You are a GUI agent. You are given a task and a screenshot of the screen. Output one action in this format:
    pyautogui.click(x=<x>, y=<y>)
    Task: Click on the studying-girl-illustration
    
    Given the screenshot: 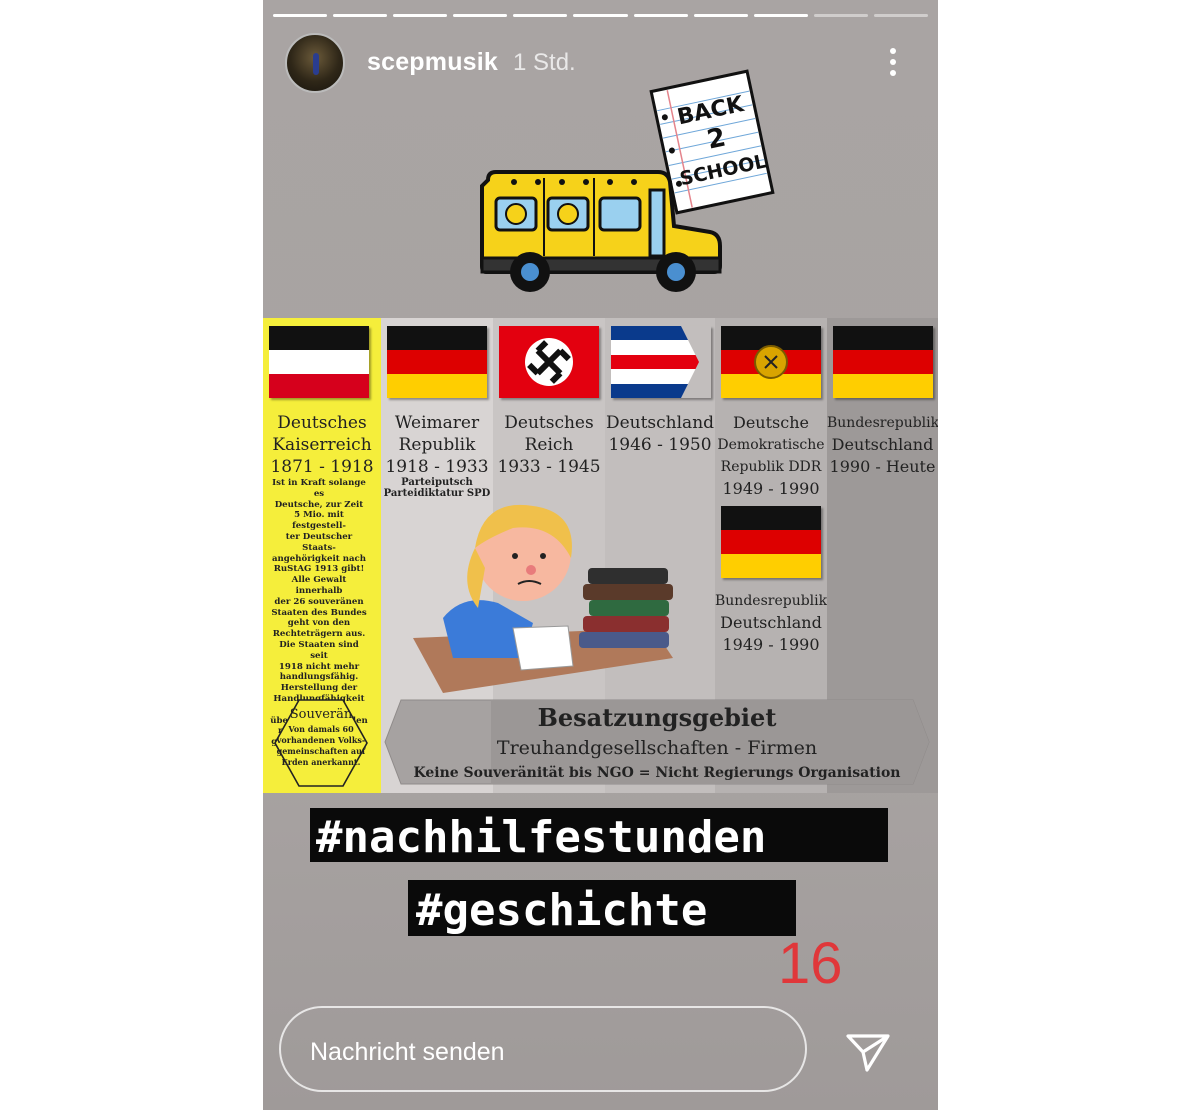 What is the action you would take?
    pyautogui.click(x=543, y=598)
    